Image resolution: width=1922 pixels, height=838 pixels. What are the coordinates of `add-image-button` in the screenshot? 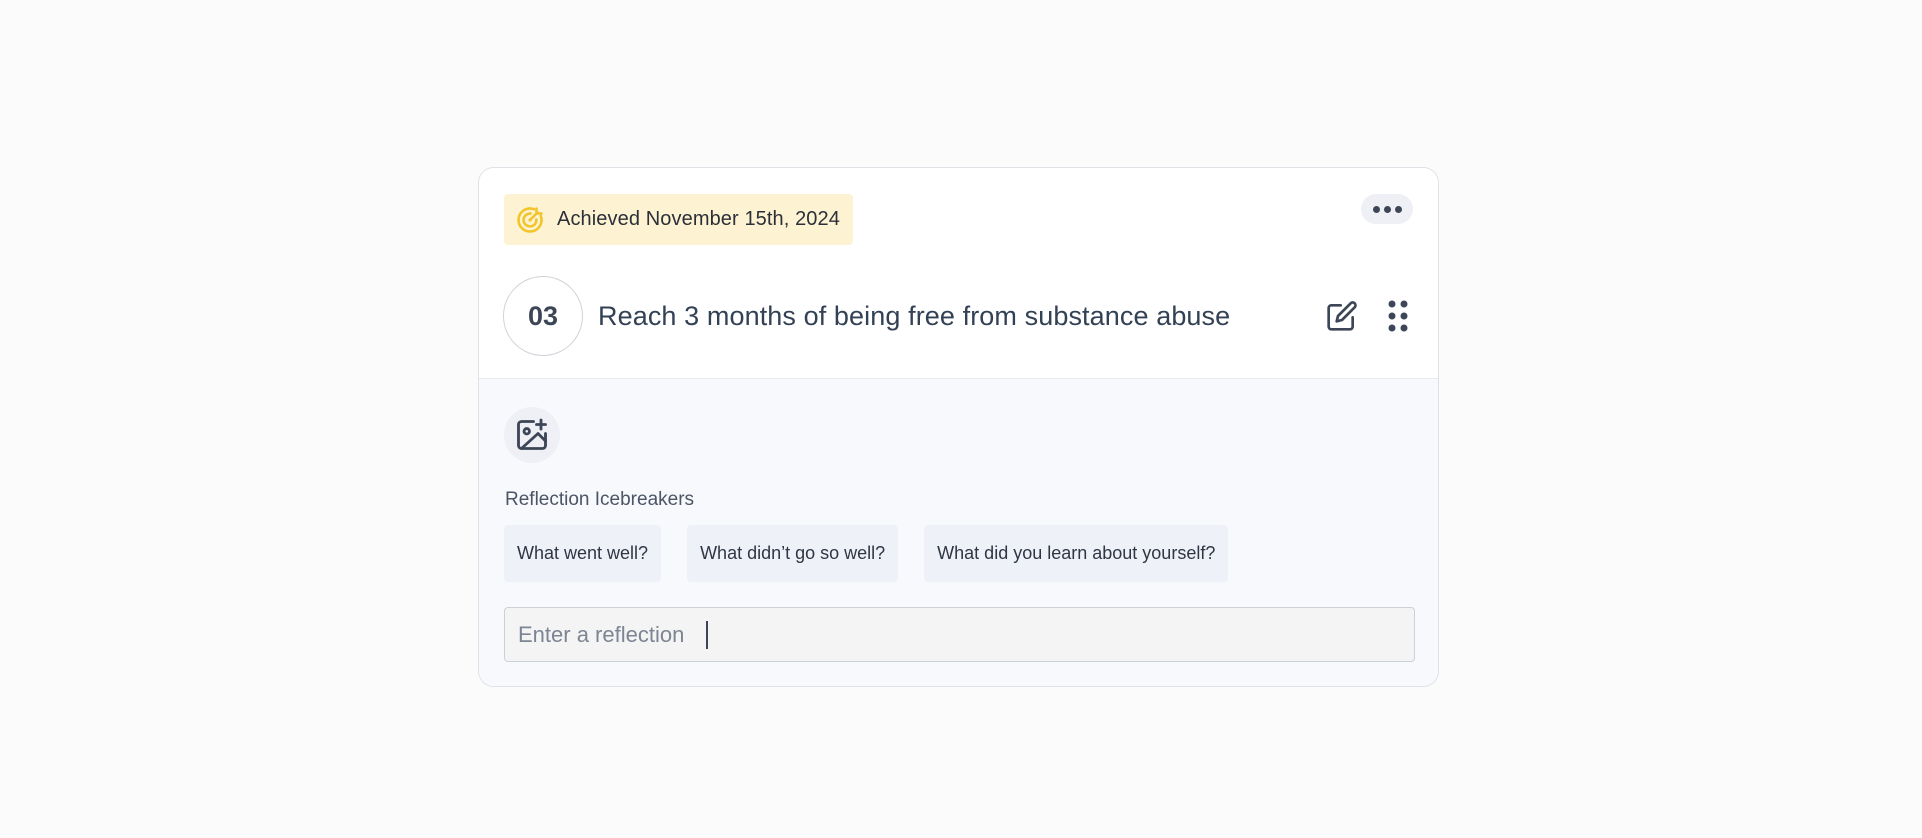 It's located at (532, 435).